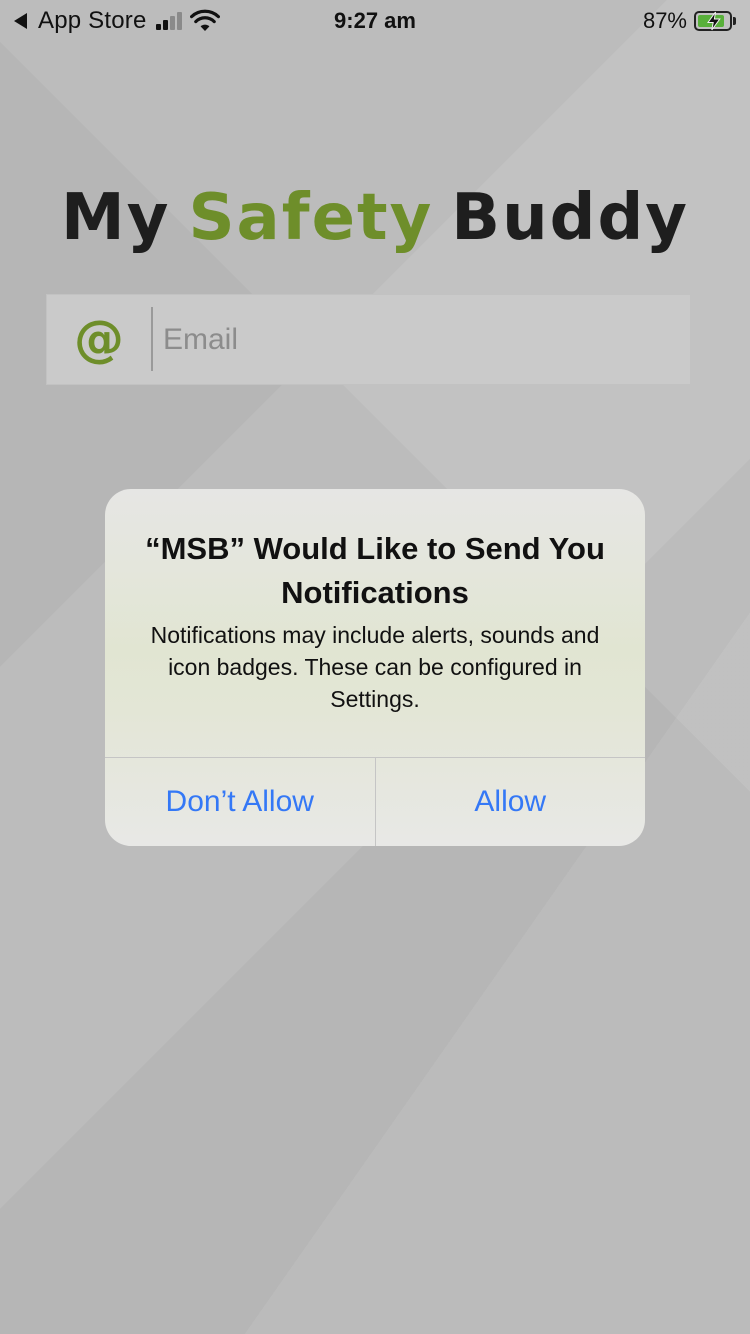 The image size is (750, 1334). Describe the element at coordinates (413, 340) in the screenshot. I see `email-input` at that location.